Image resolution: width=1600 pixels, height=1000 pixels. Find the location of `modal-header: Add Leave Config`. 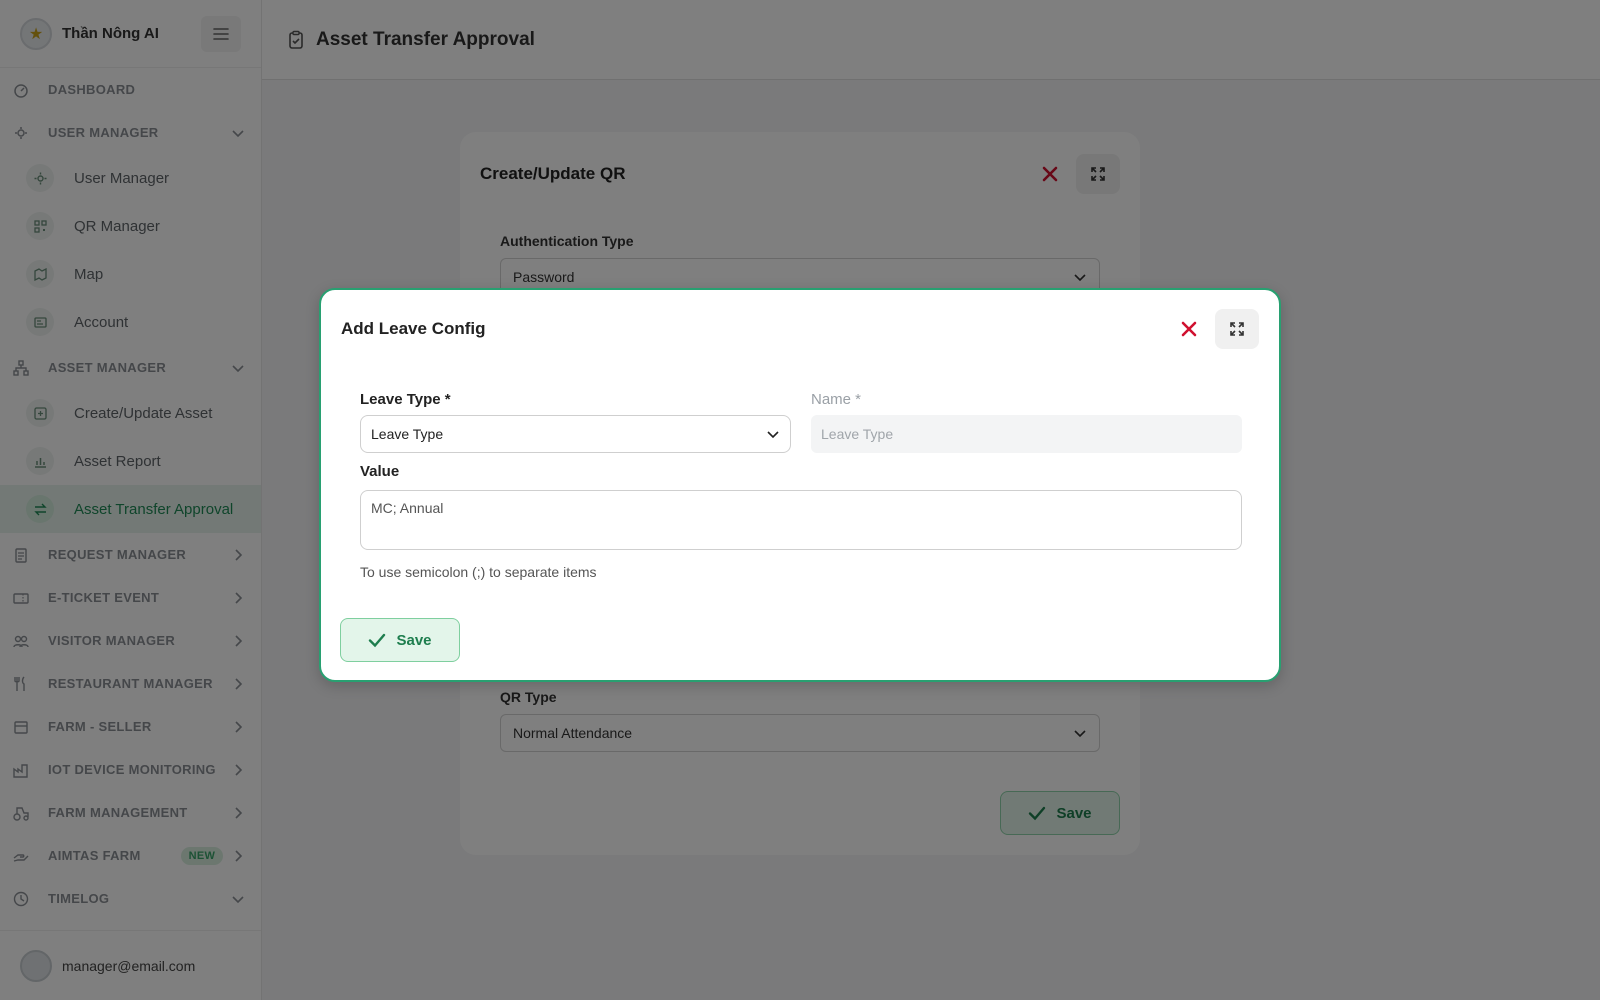

modal-header: Add Leave Config is located at coordinates (800, 329).